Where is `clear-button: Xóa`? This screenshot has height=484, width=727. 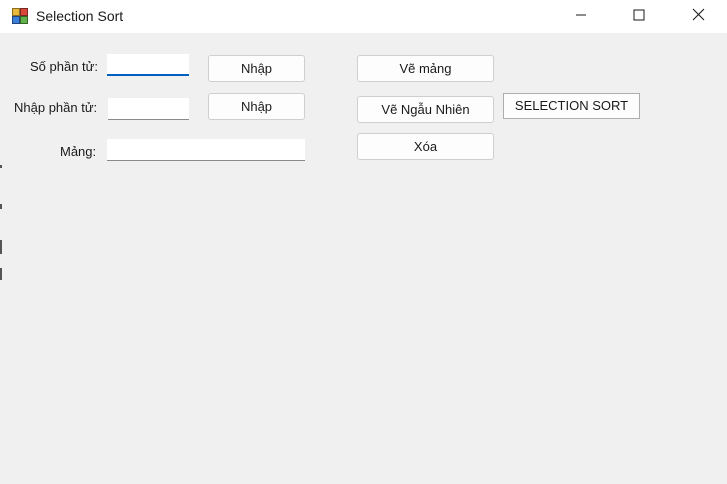
clear-button: Xóa is located at coordinates (425, 146).